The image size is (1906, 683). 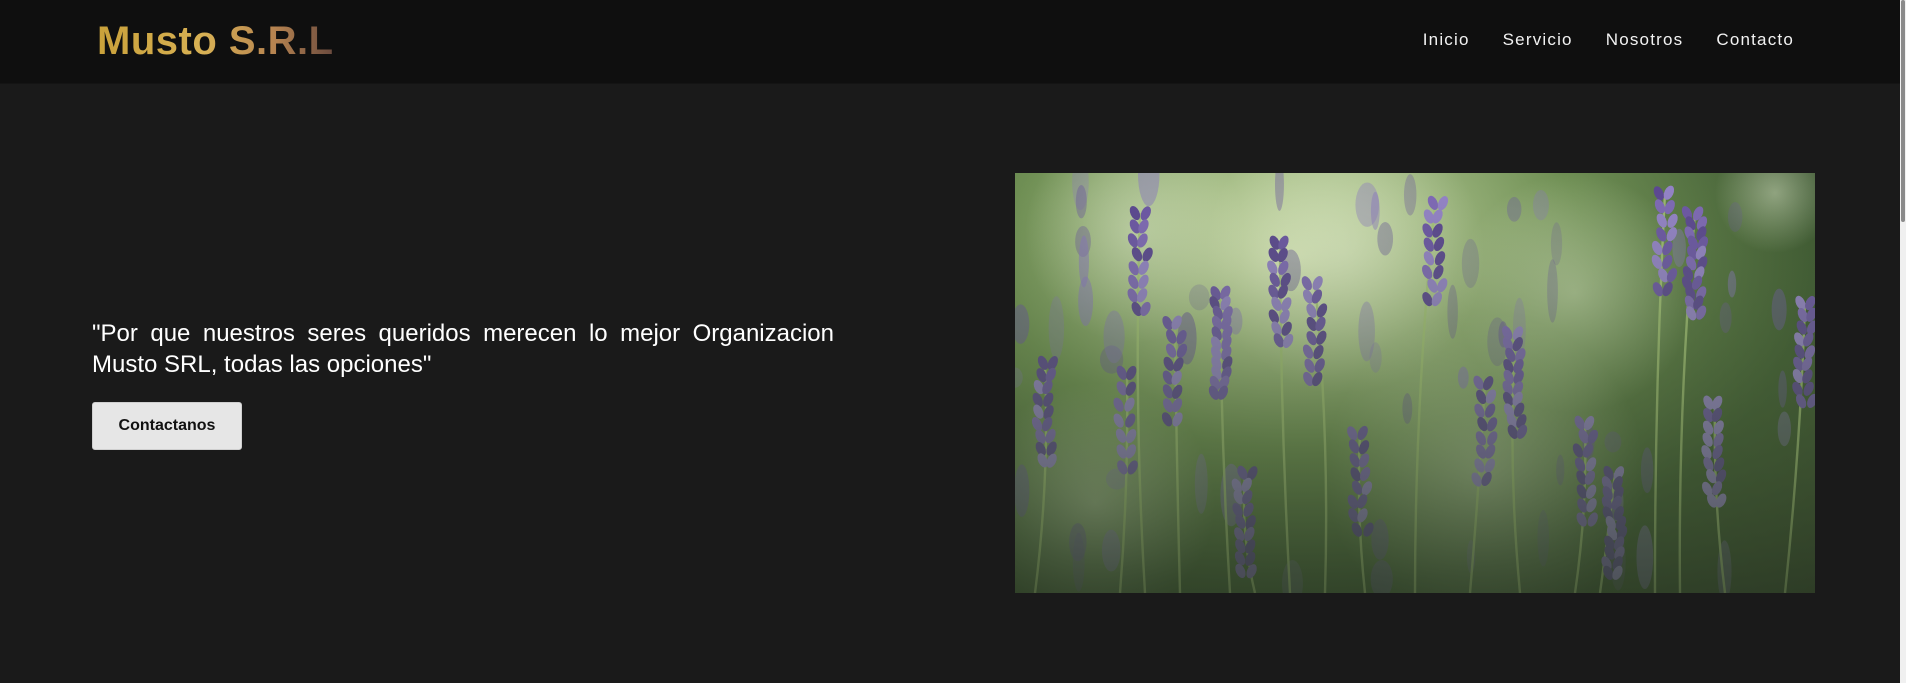 I want to click on nav-link-inicio: Inicio, so click(x=1446, y=40).